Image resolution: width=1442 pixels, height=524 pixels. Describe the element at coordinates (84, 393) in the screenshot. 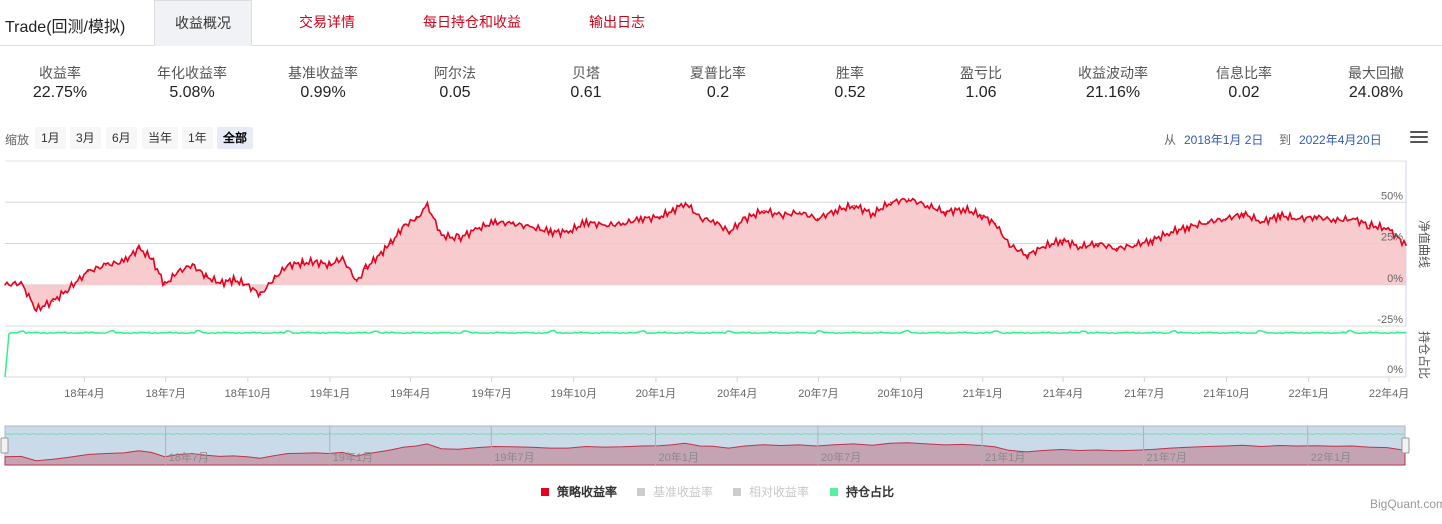

I see `x-tick-label: 18年4月` at that location.